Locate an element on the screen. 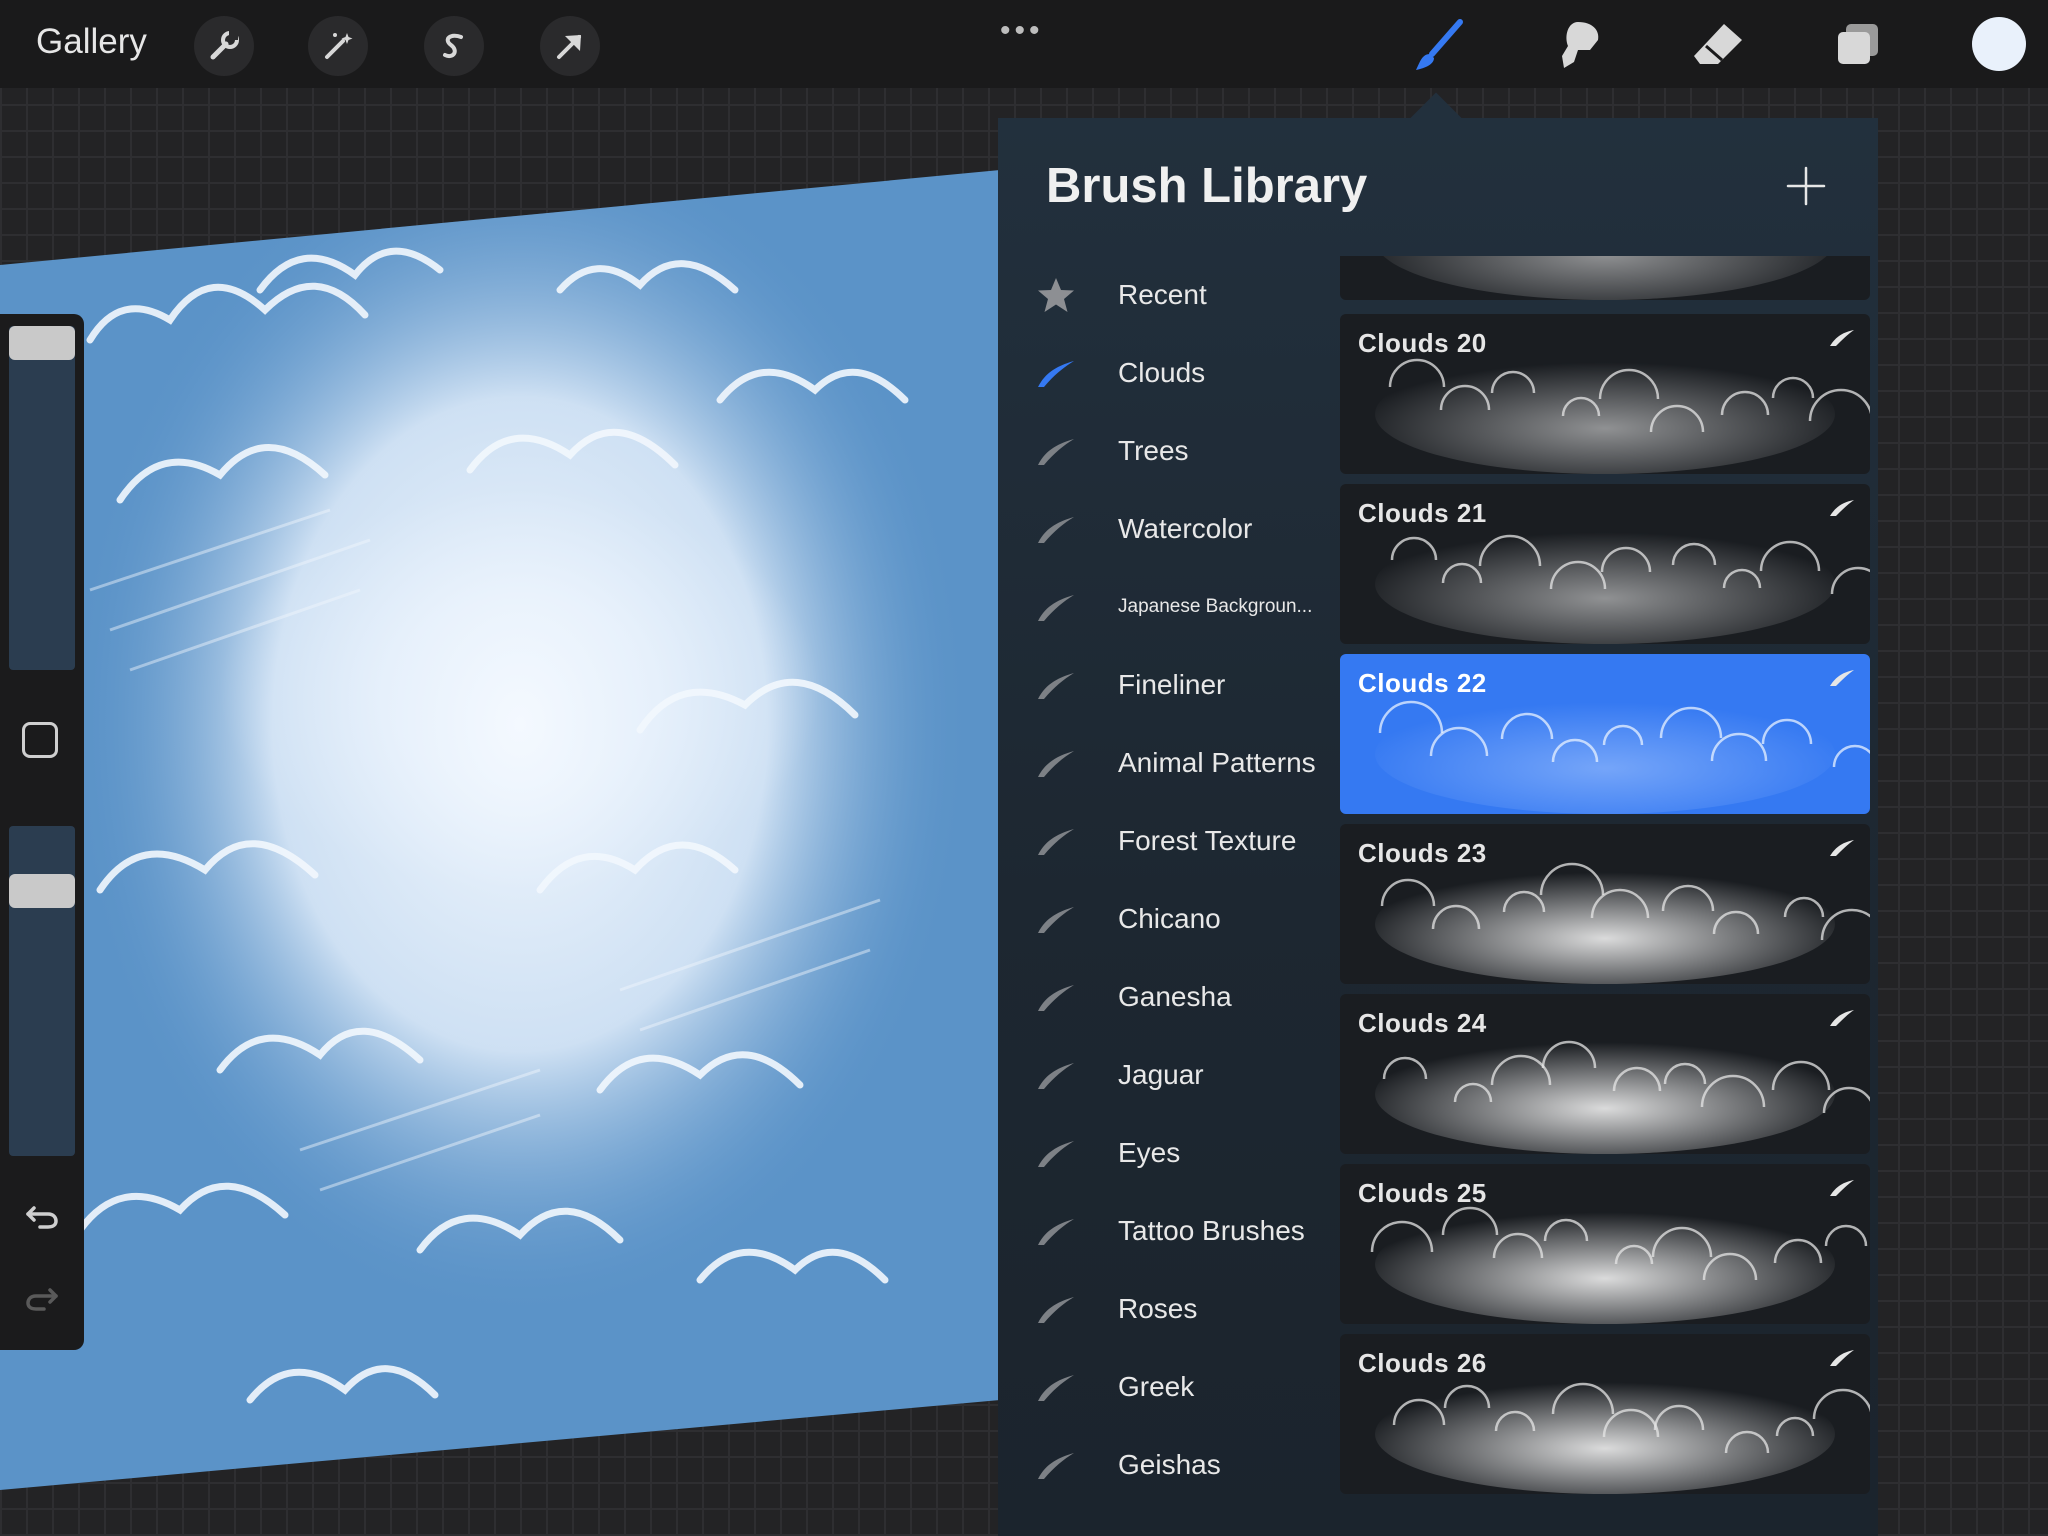  modify-button is located at coordinates (40, 740).